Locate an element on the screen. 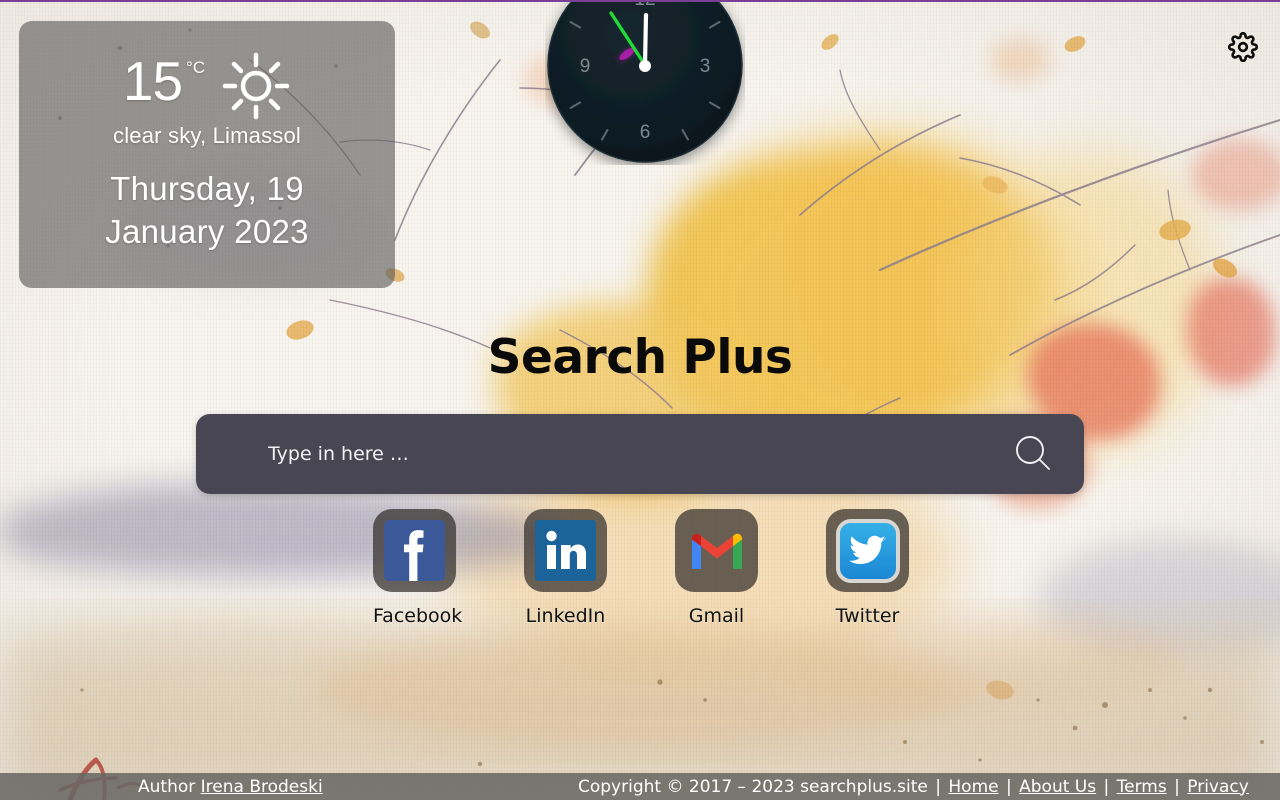  weather-description: clear sky, Limassol is located at coordinates (207, 135).